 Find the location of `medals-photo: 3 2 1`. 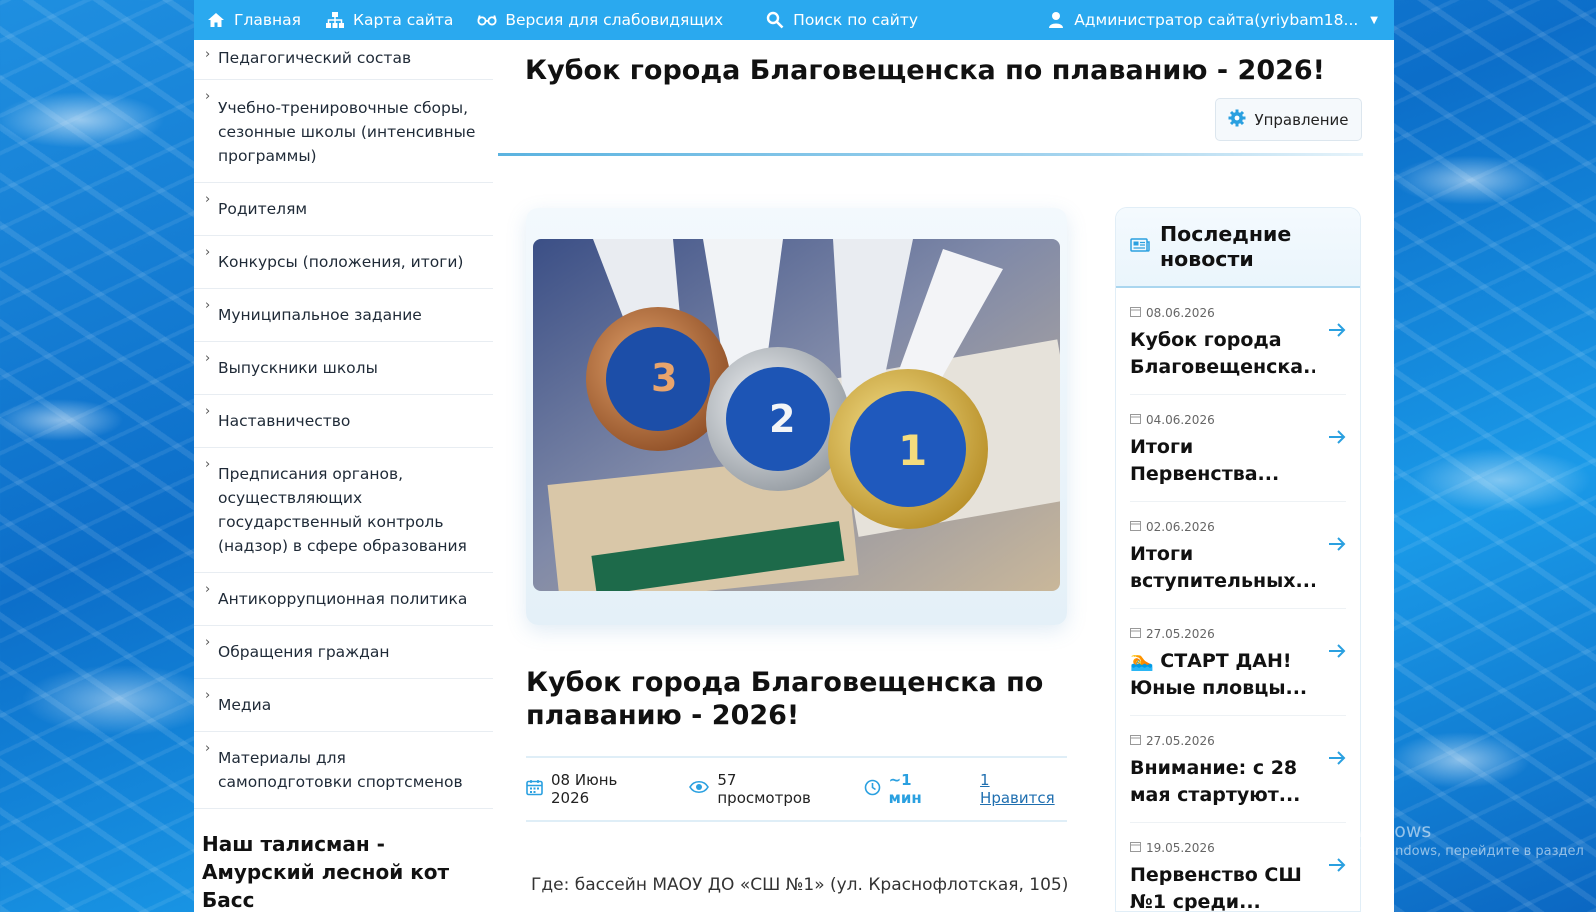

medals-photo: 3 2 1 is located at coordinates (796, 415).